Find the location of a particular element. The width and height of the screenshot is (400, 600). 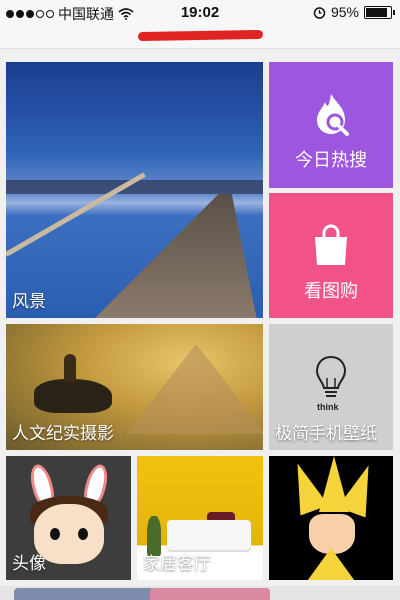

next-row-peek is located at coordinates (200, 593).